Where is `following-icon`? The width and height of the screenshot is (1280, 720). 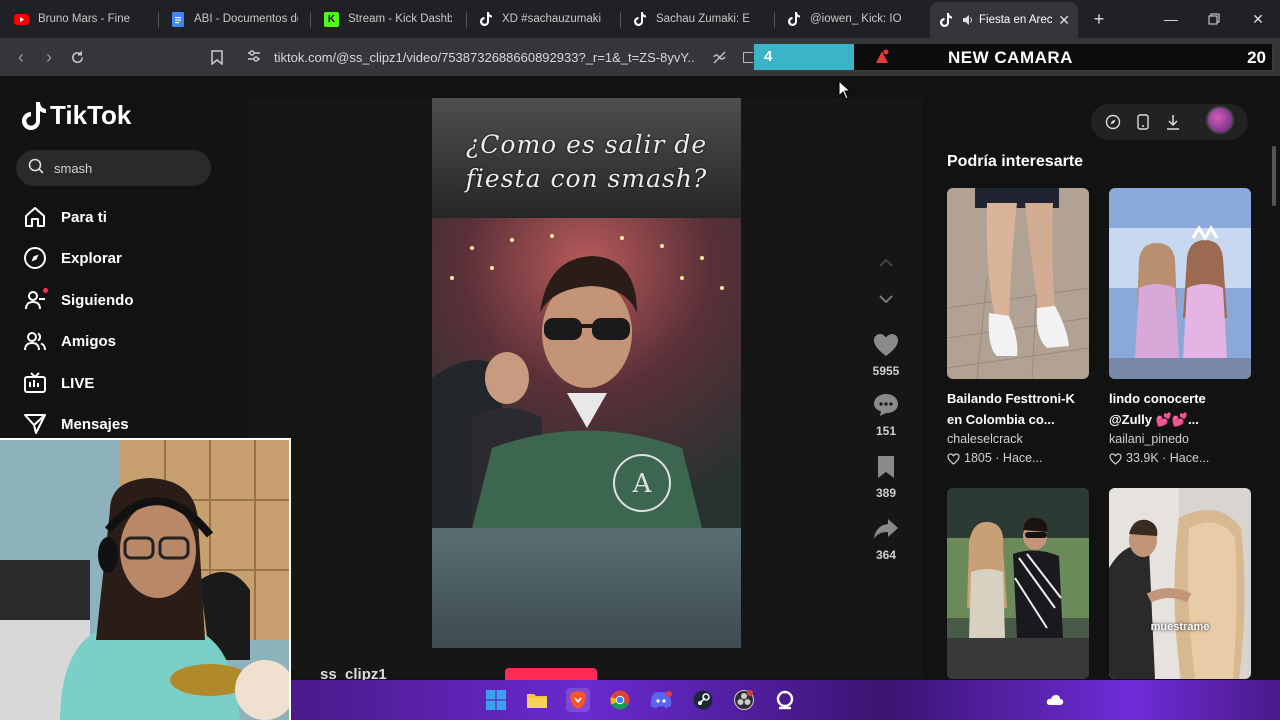 following-icon is located at coordinates (35, 300).